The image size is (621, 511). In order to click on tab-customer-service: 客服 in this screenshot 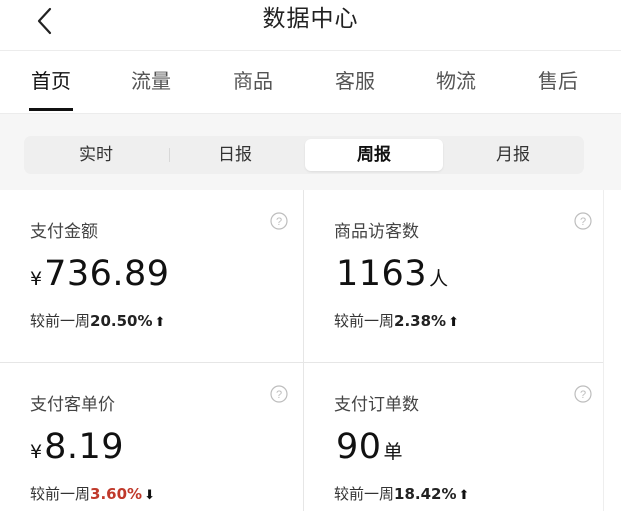, I will do `click(355, 81)`.